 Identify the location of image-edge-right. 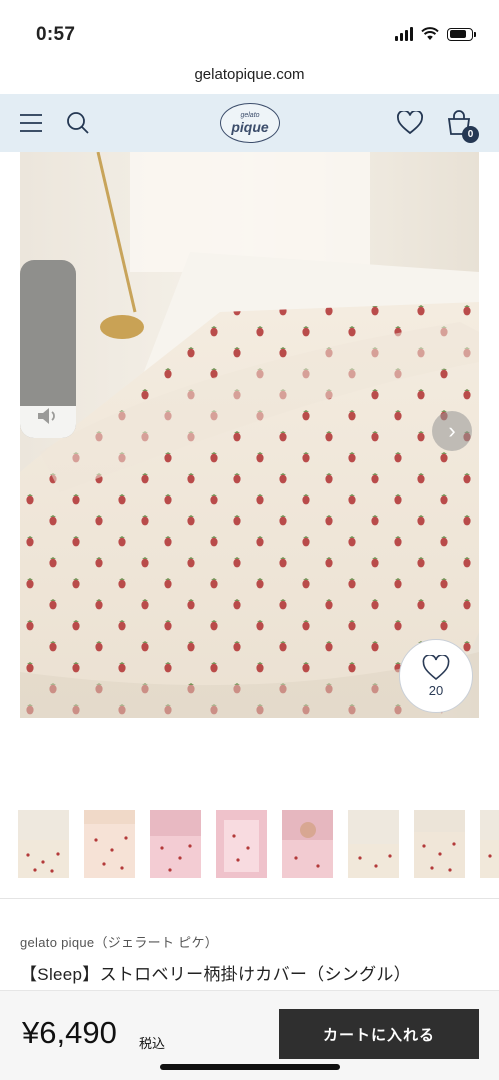
(489, 435).